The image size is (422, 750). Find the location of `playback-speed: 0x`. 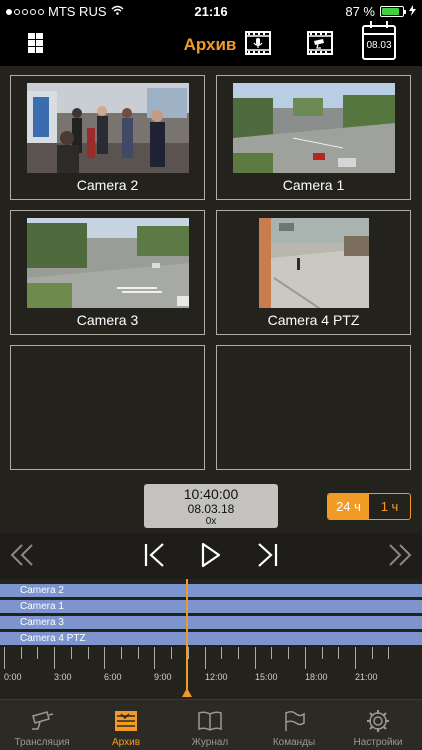

playback-speed: 0x is located at coordinates (211, 521).